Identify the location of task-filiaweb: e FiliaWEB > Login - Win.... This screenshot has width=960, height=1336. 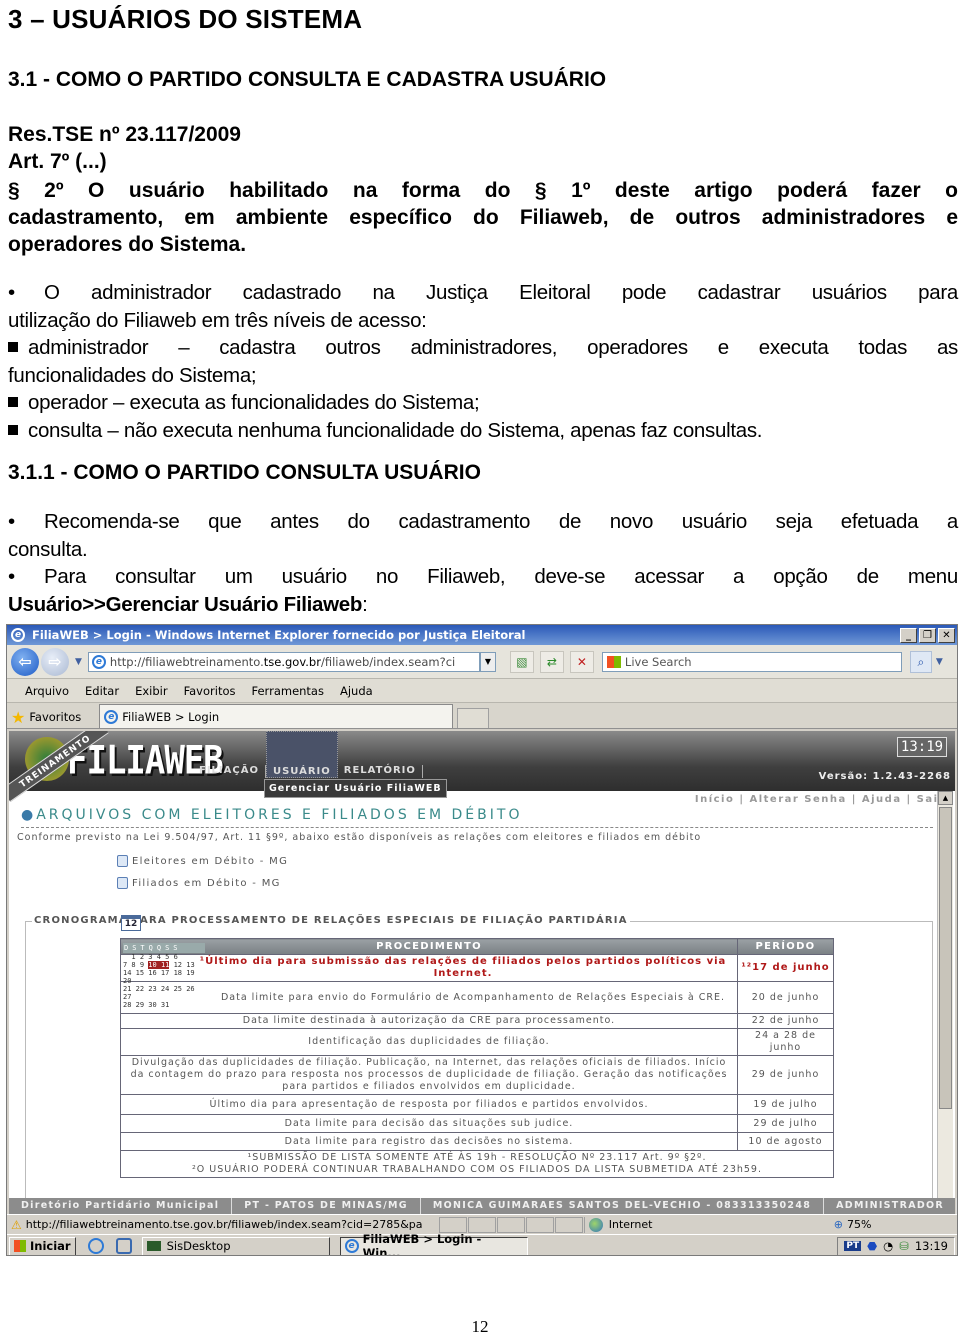
(433, 1243).